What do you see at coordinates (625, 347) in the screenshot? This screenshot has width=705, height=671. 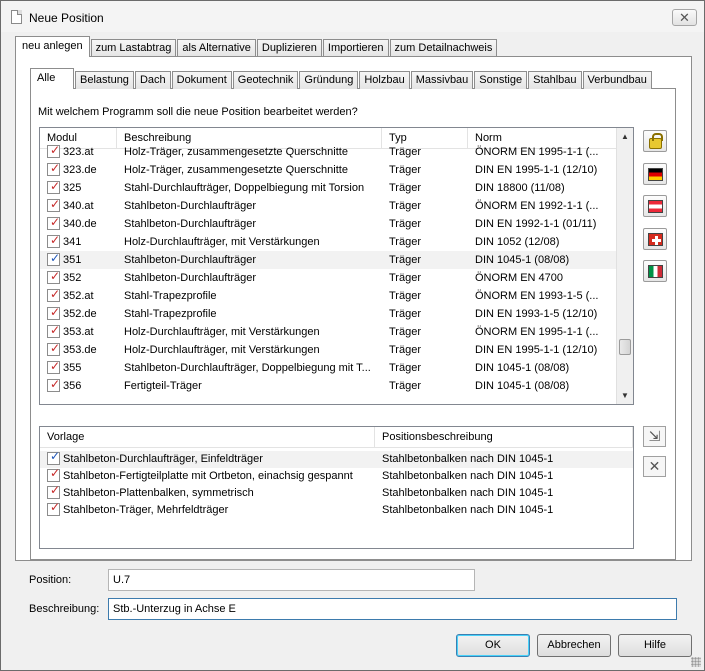 I see `scroll-thumb` at bounding box center [625, 347].